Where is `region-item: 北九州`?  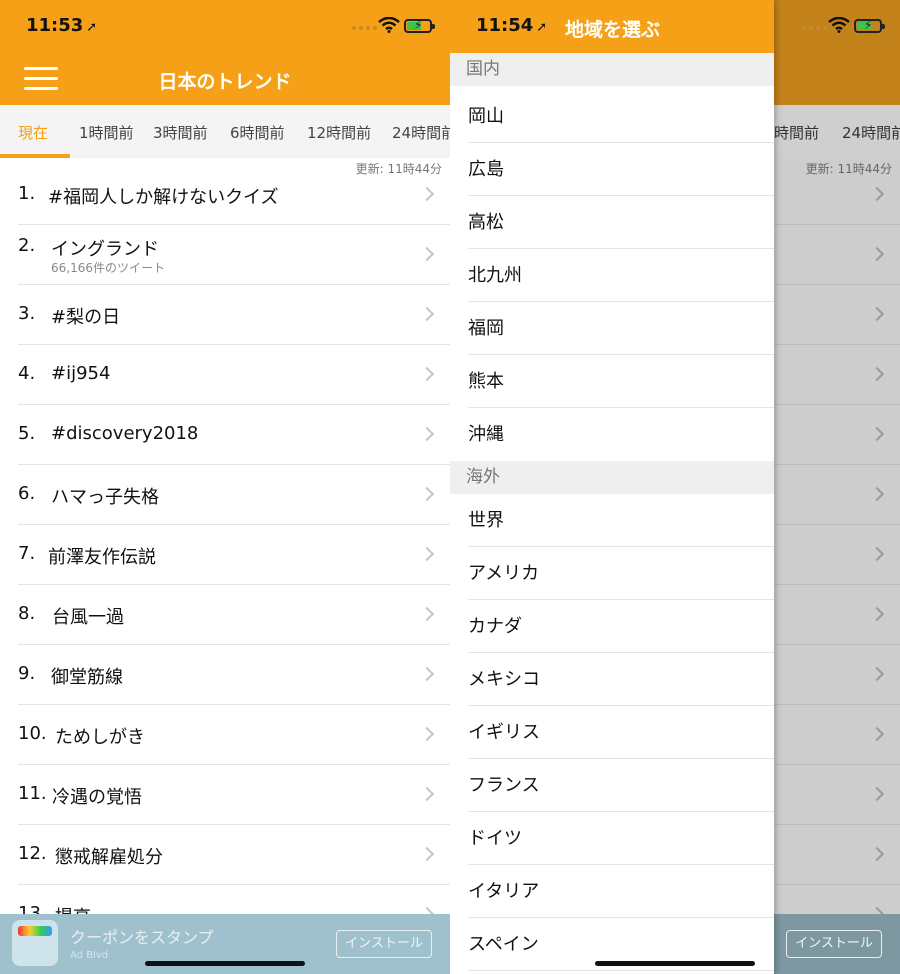
region-item: 北九州 is located at coordinates (621, 275).